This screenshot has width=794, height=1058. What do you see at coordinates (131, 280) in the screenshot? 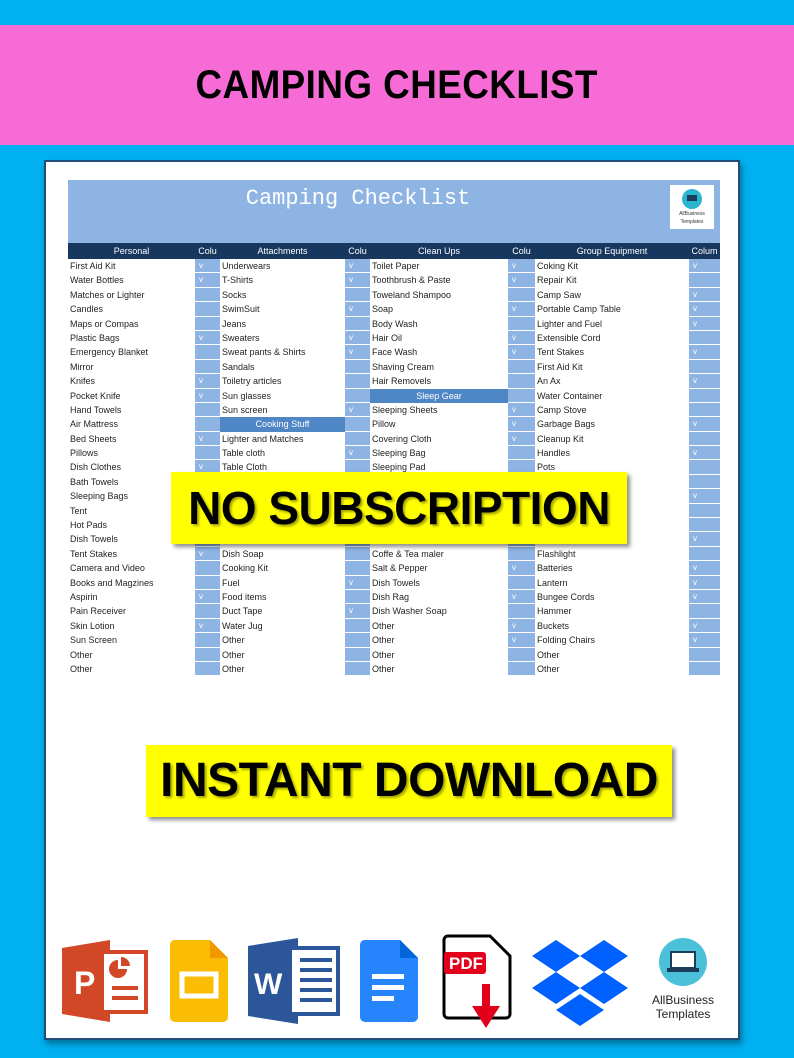
I see `checklist-item: Water Bottles` at bounding box center [131, 280].